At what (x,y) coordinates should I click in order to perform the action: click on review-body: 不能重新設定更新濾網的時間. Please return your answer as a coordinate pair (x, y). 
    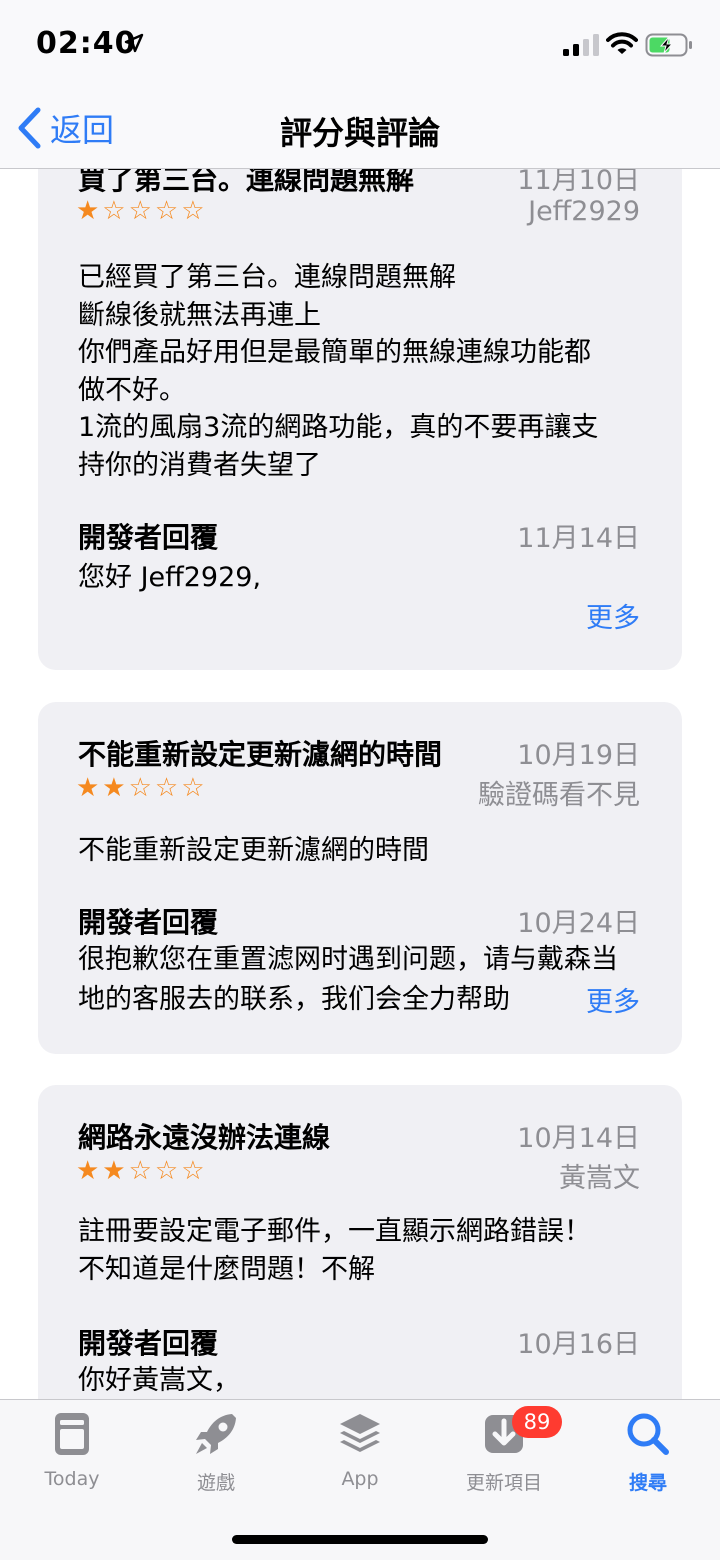
    Looking at the image, I should click on (363, 851).